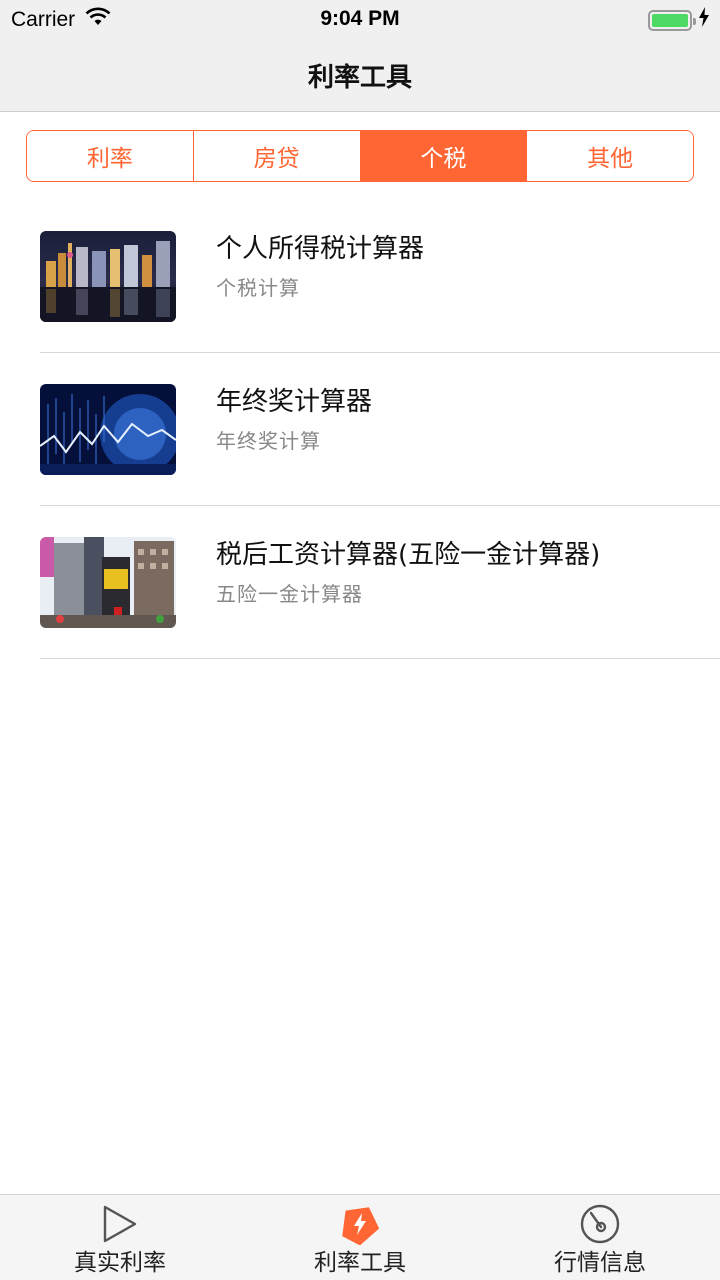  I want to click on tab-rate-tools: 利率工具, so click(360, 1237).